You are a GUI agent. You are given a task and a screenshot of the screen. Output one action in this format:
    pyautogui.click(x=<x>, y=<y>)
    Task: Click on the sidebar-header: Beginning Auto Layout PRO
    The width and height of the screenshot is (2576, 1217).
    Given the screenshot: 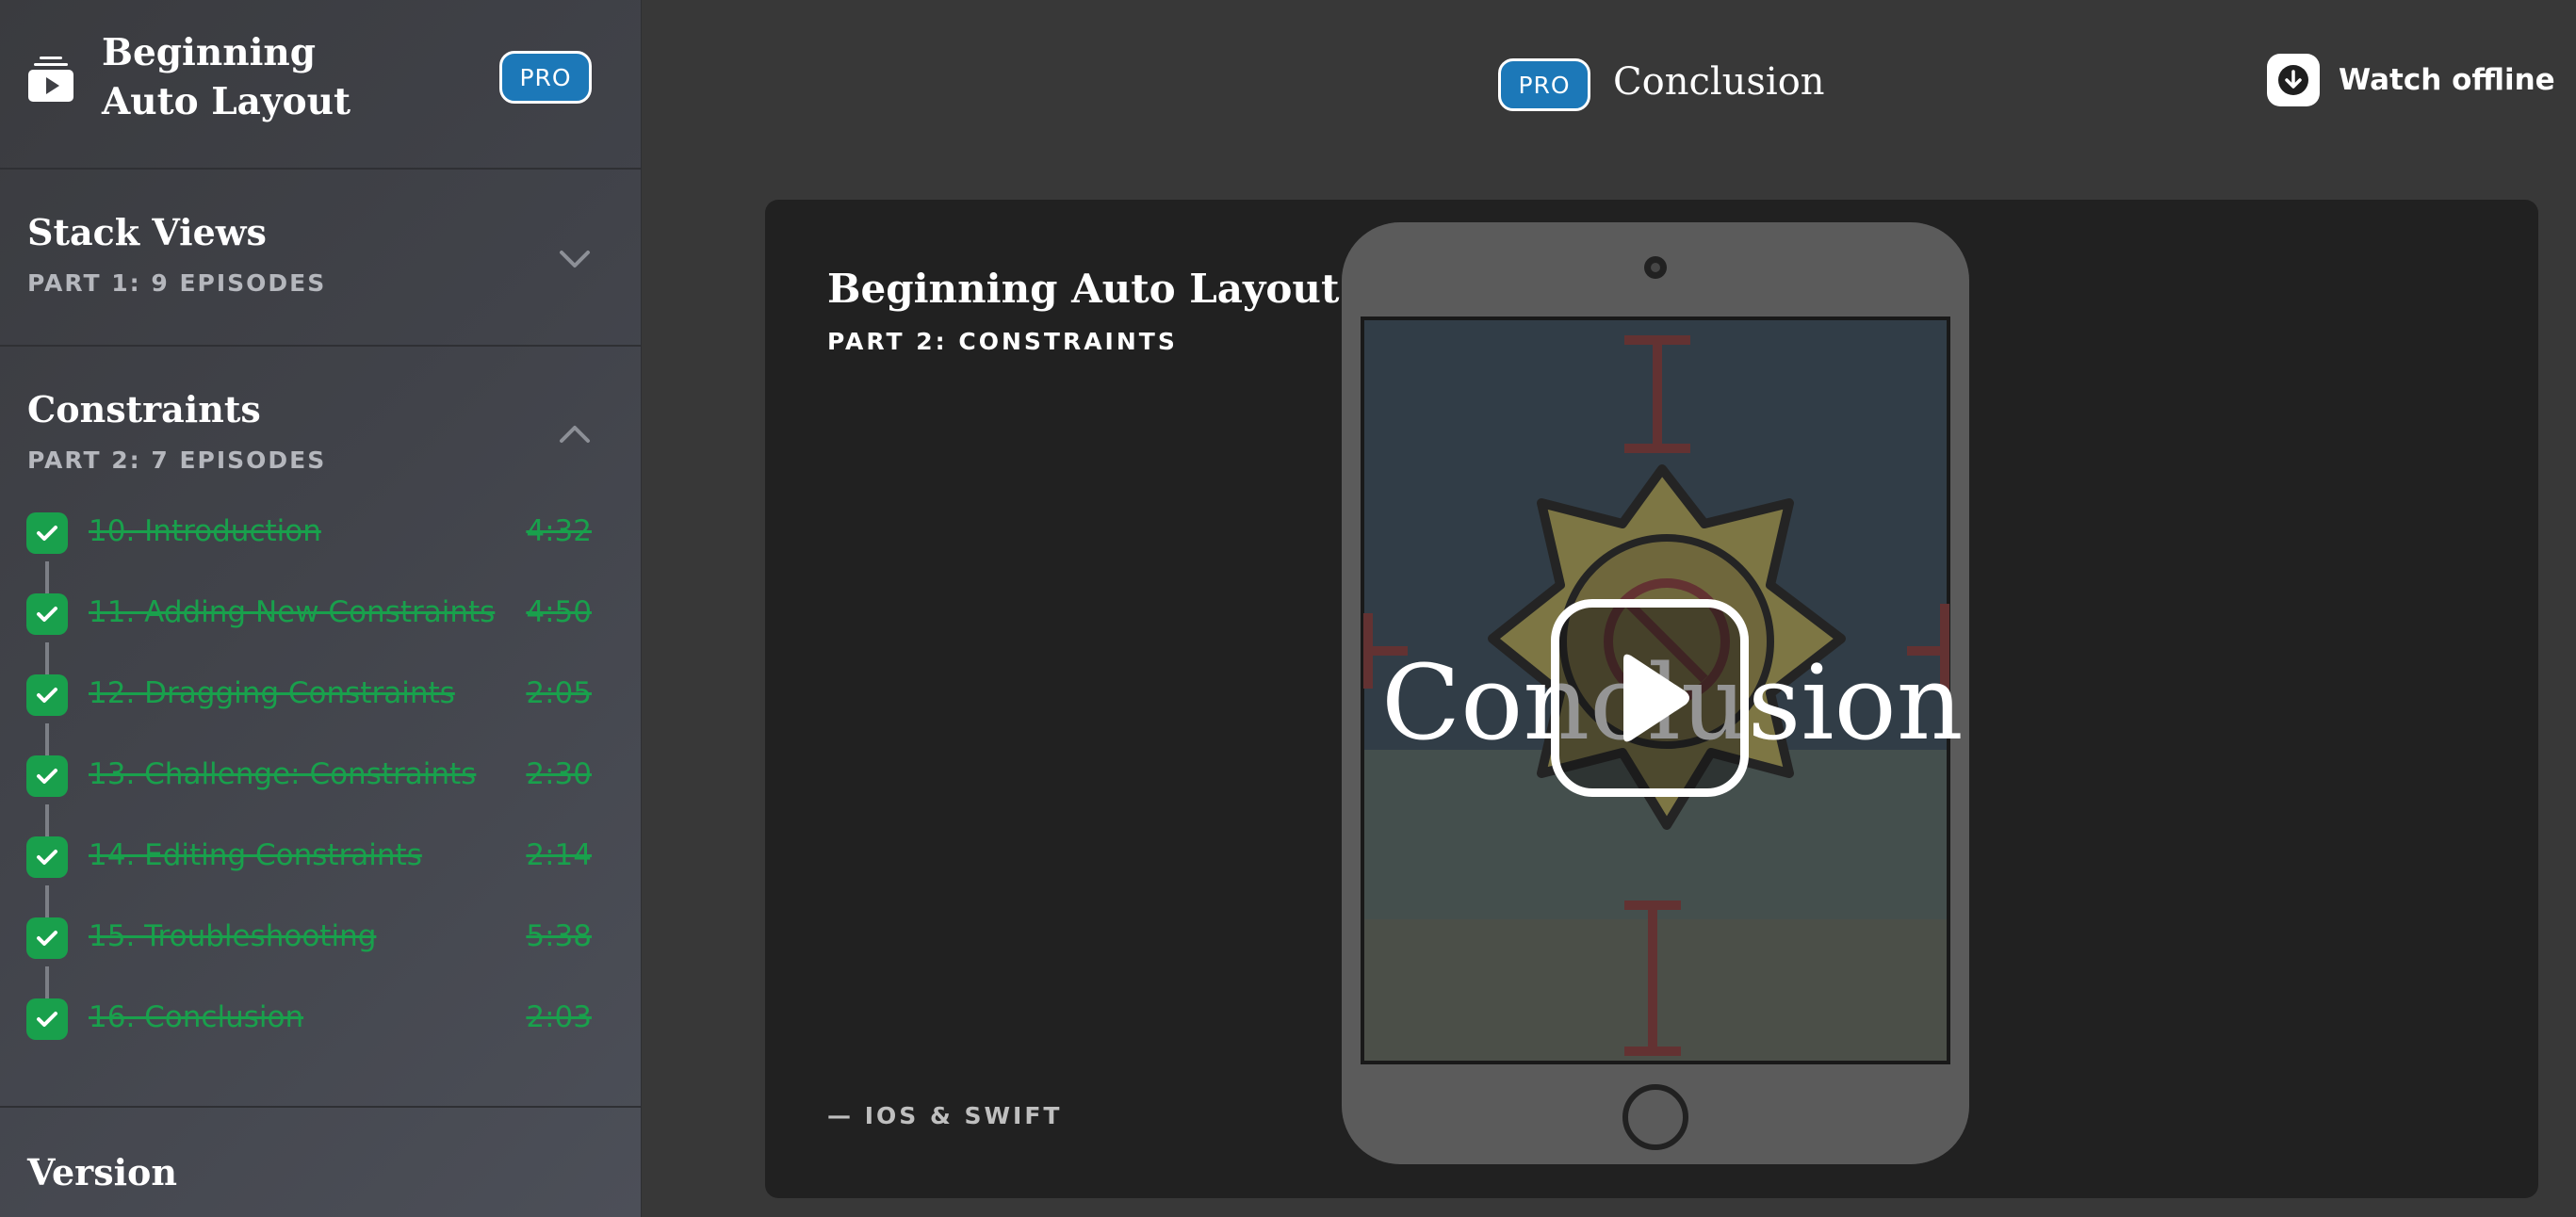 What is the action you would take?
    pyautogui.click(x=320, y=85)
    